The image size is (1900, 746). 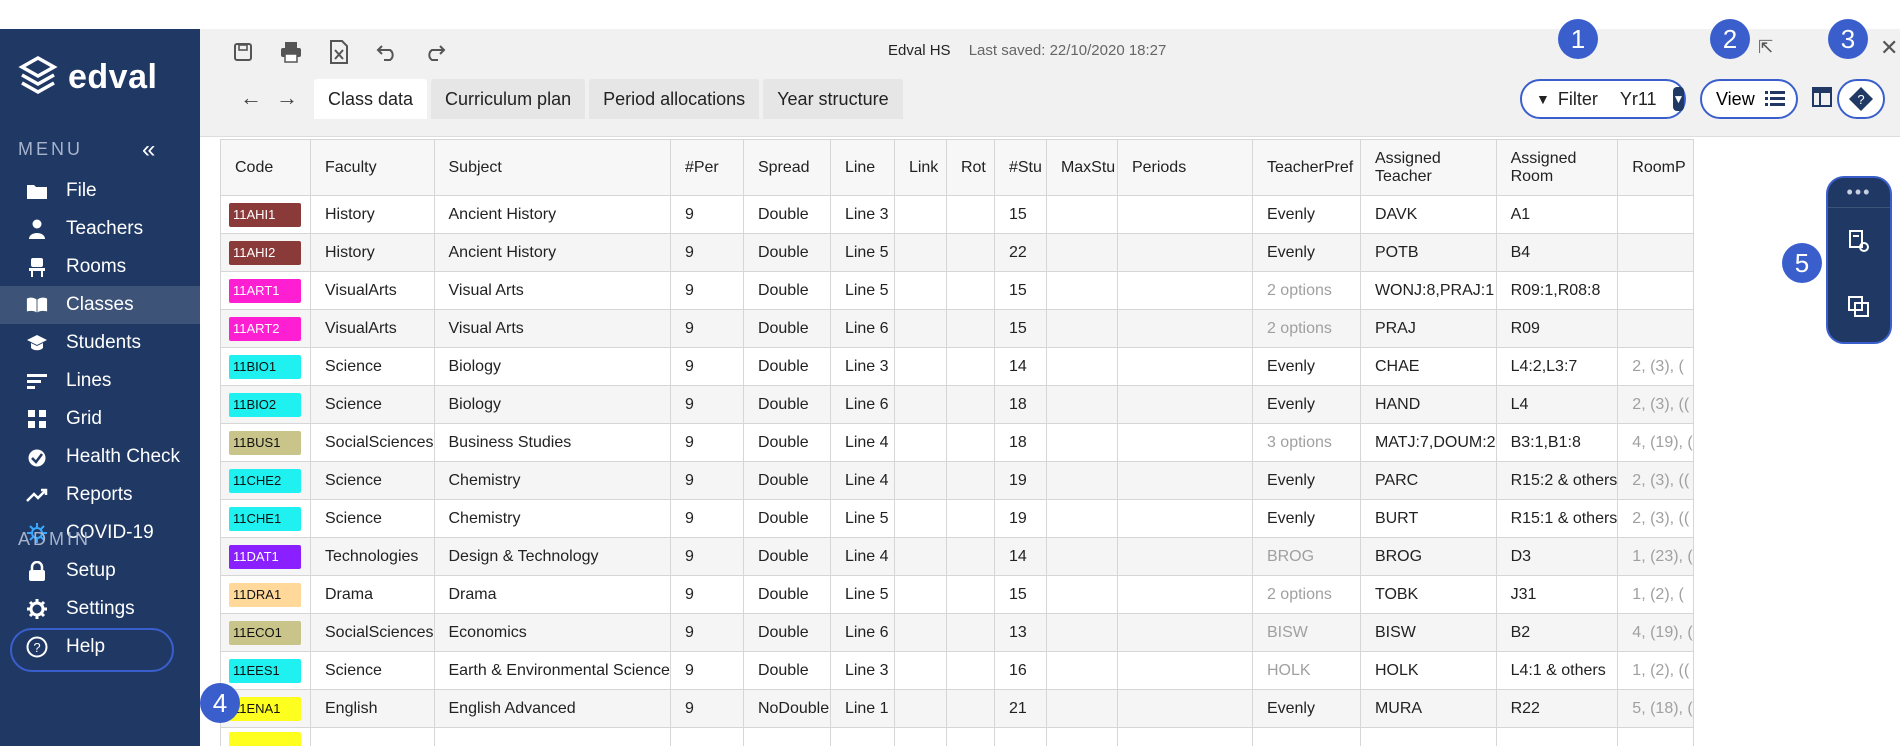 What do you see at coordinates (1859, 193) in the screenshot?
I see `more-options-icon: •••` at bounding box center [1859, 193].